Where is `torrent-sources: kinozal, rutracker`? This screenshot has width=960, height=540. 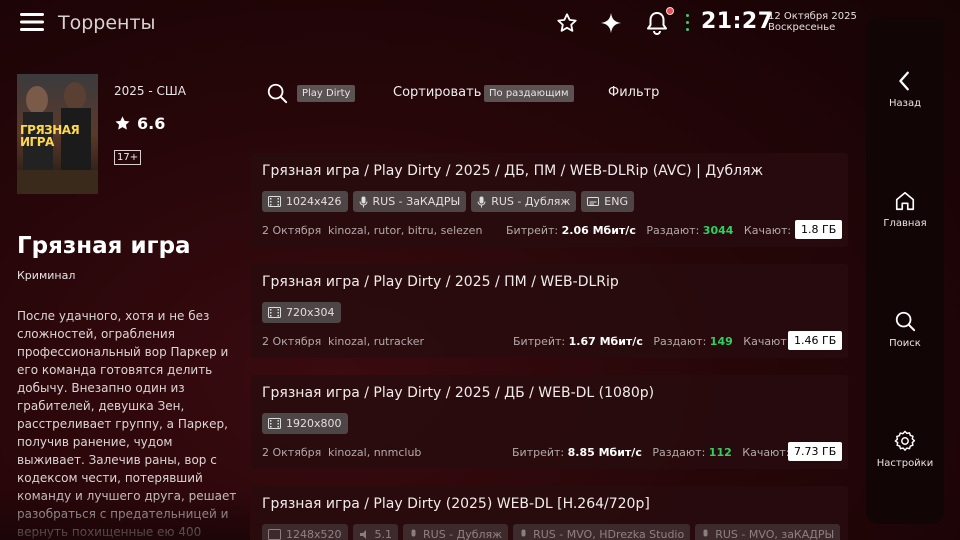
torrent-sources: kinozal, rutracker is located at coordinates (376, 341).